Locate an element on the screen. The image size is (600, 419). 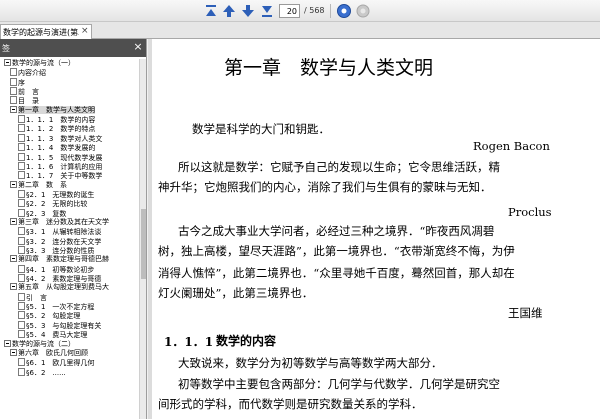
bookmark-label: 第六章 欧氏几何回顾 is located at coordinates (53, 352).